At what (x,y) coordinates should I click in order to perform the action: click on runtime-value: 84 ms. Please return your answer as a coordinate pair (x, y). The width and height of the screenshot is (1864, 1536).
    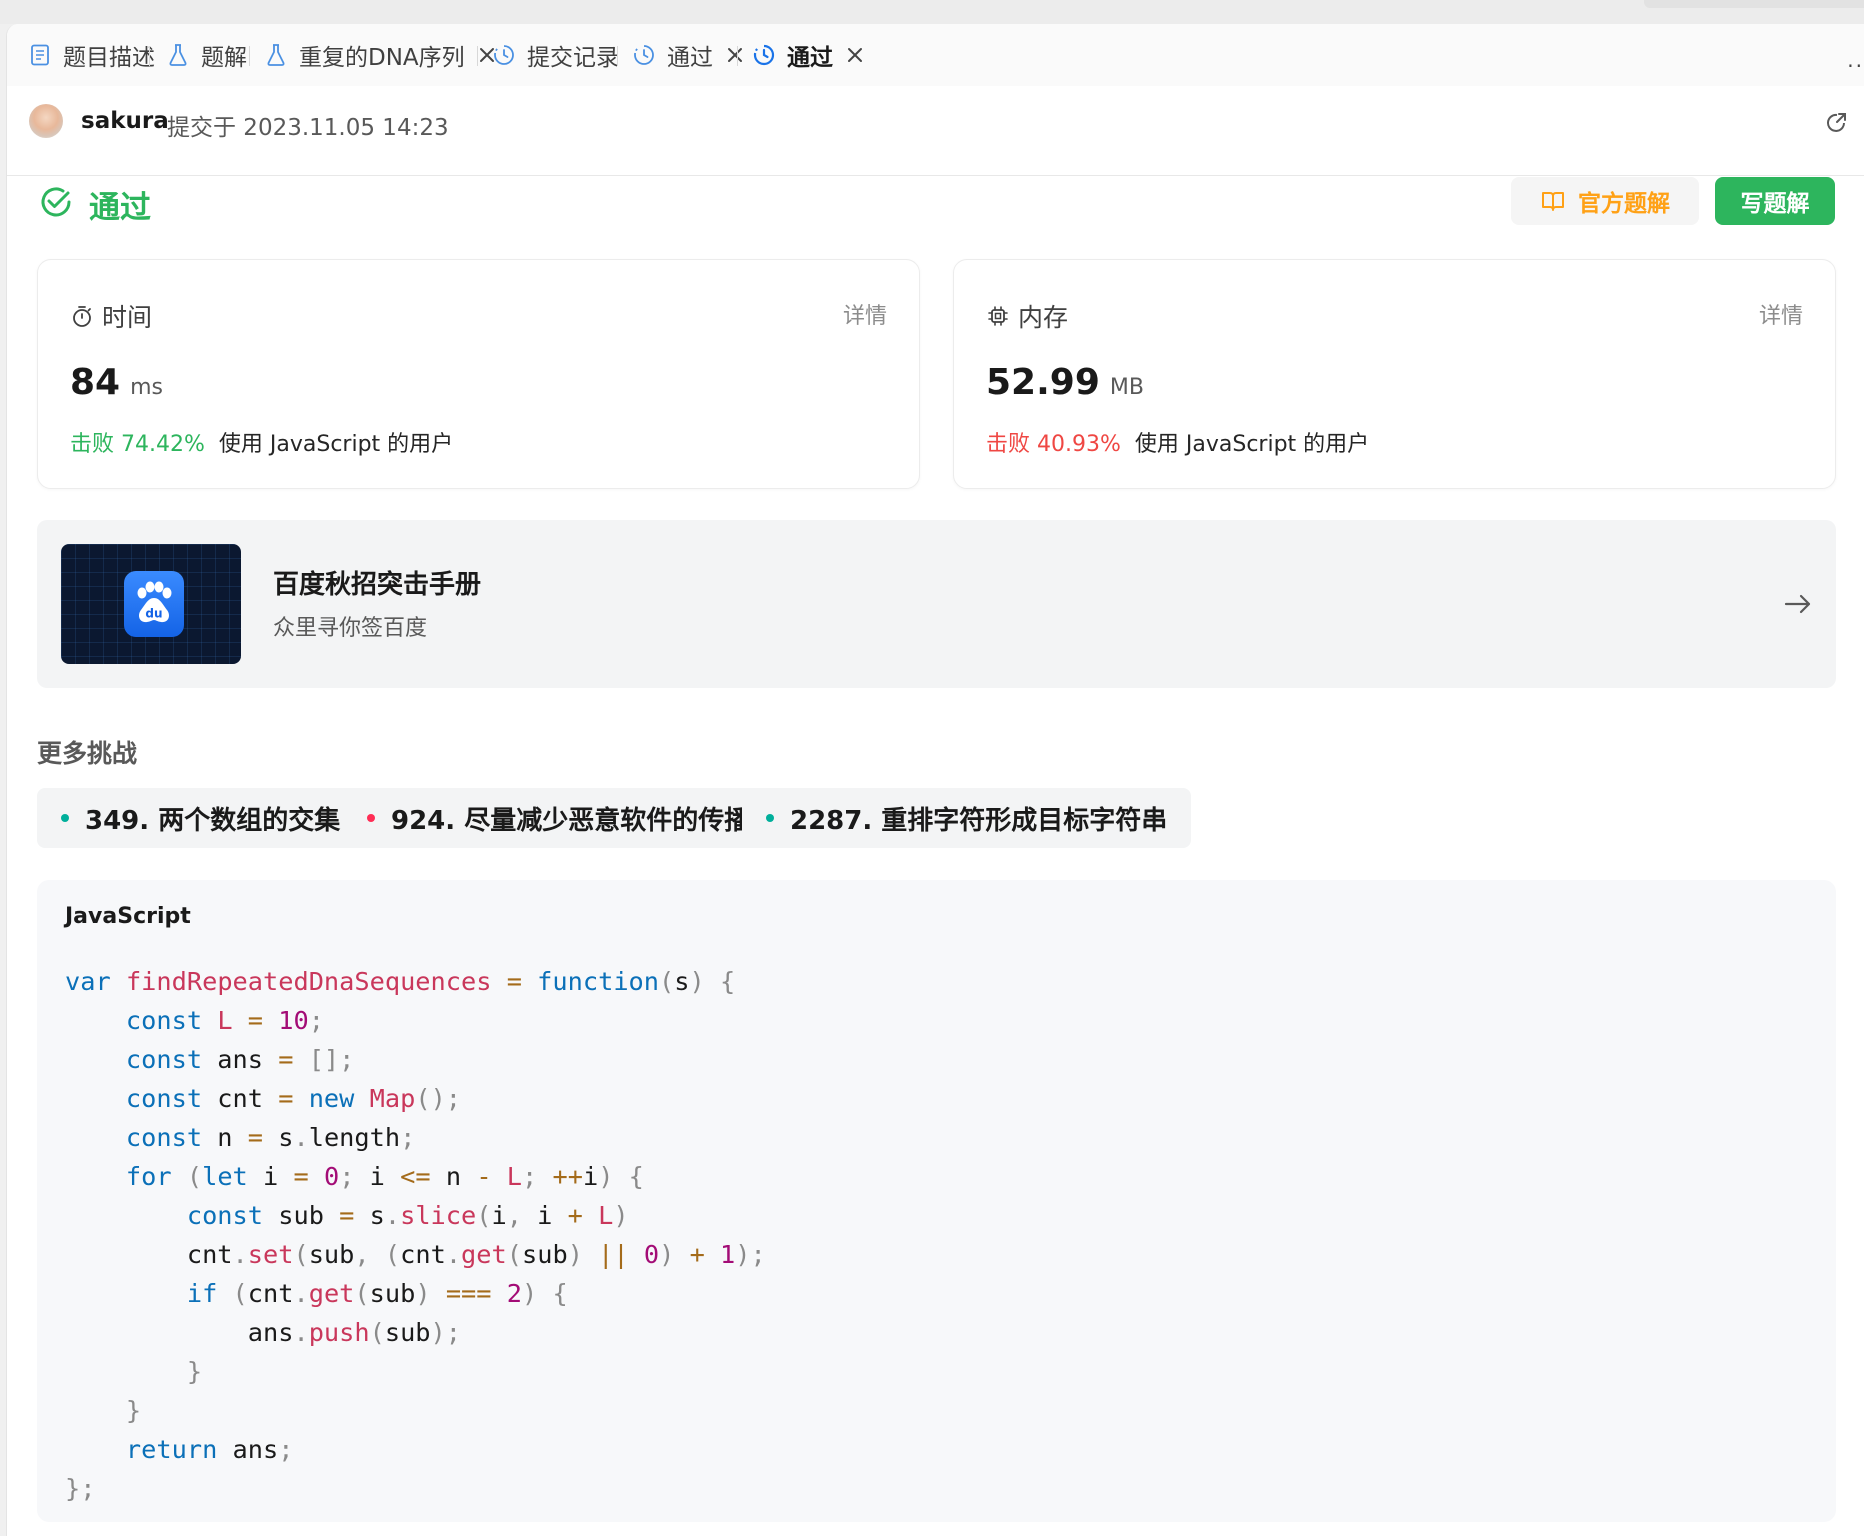
    Looking at the image, I should click on (116, 382).